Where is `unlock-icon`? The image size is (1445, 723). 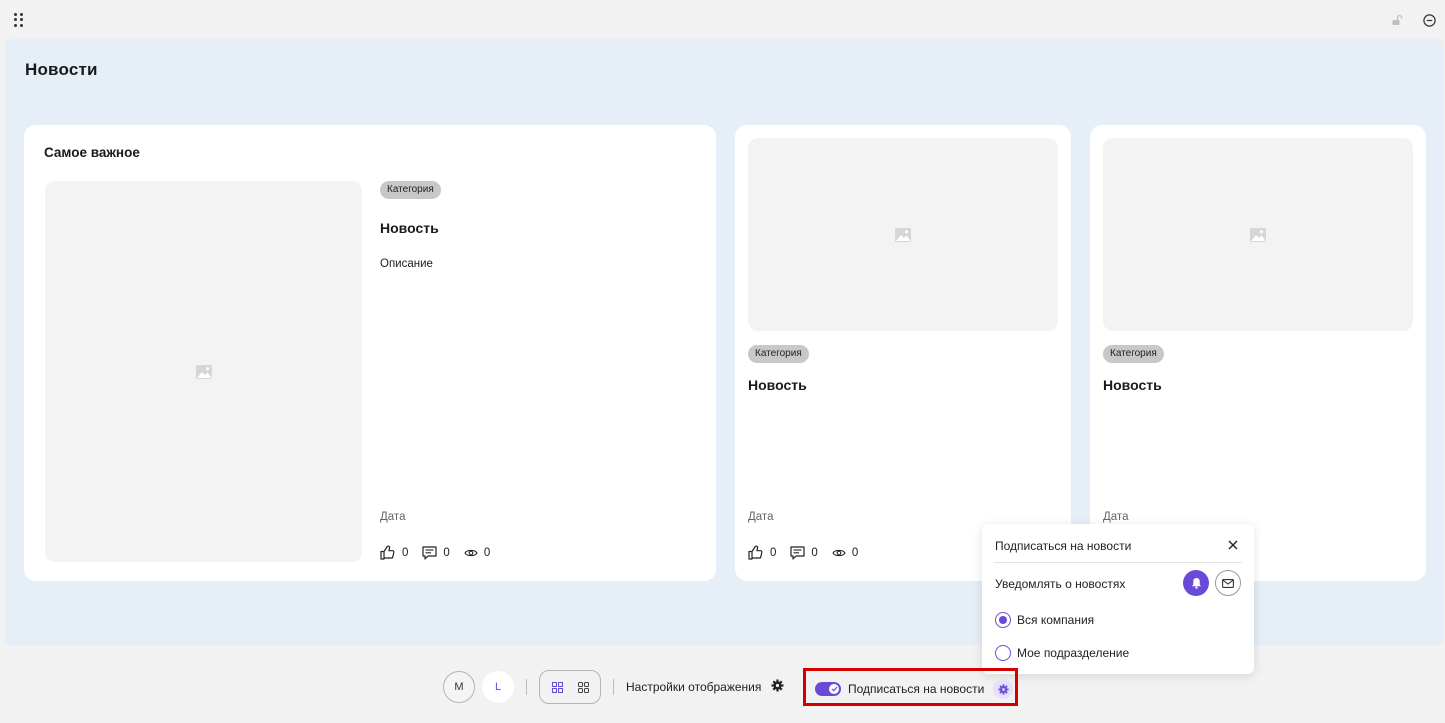
unlock-icon is located at coordinates (1397, 20).